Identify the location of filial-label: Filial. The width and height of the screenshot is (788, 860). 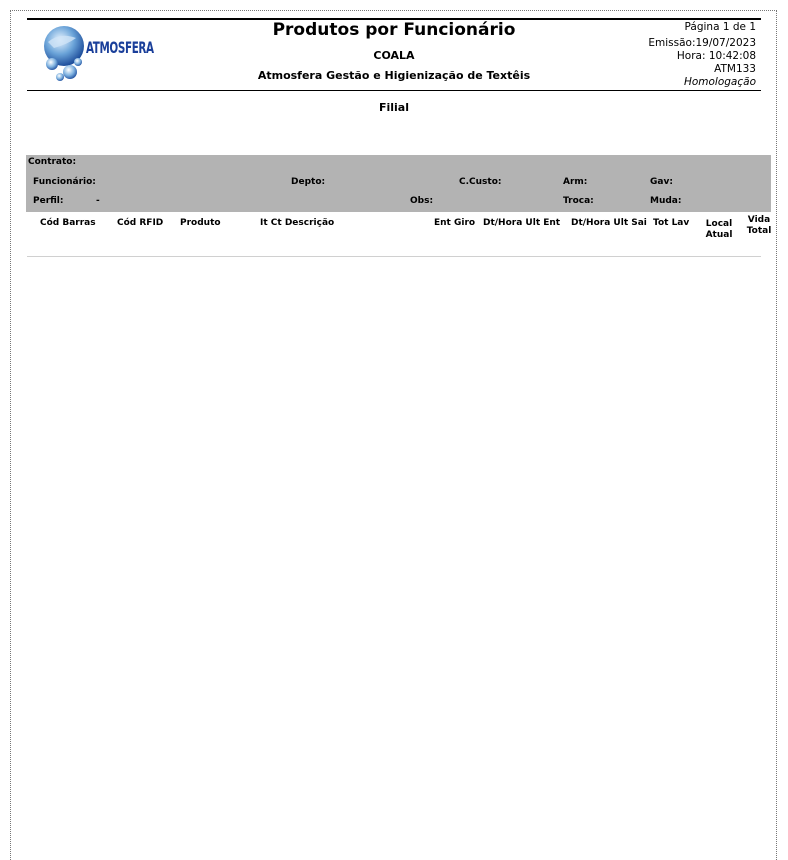
(394, 107).